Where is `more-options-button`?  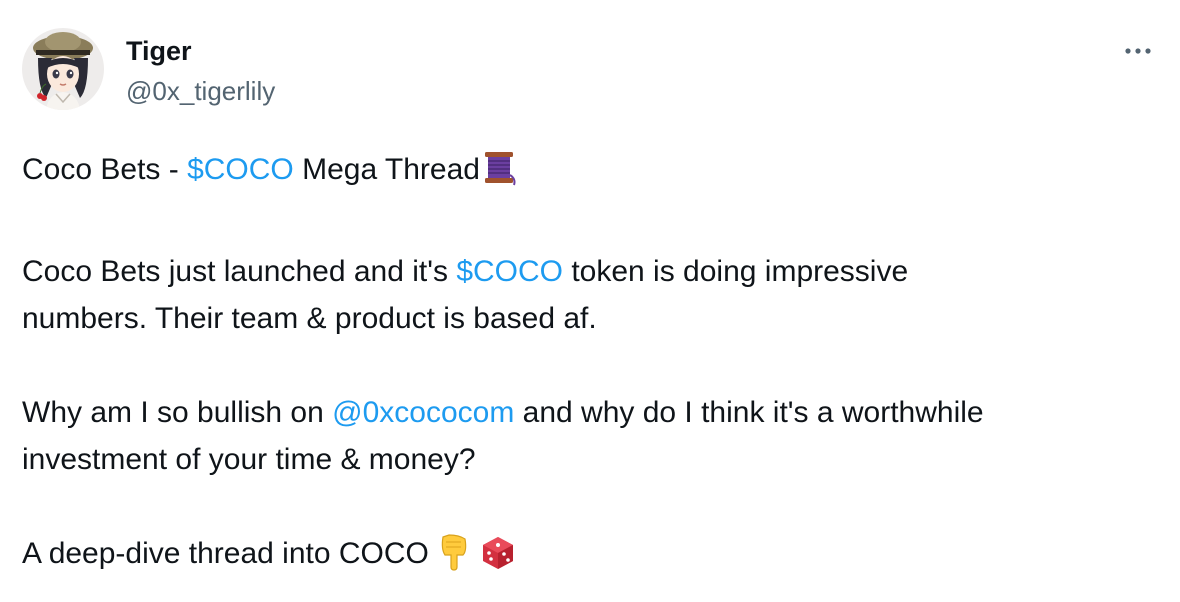
more-options-button is located at coordinates (1138, 51).